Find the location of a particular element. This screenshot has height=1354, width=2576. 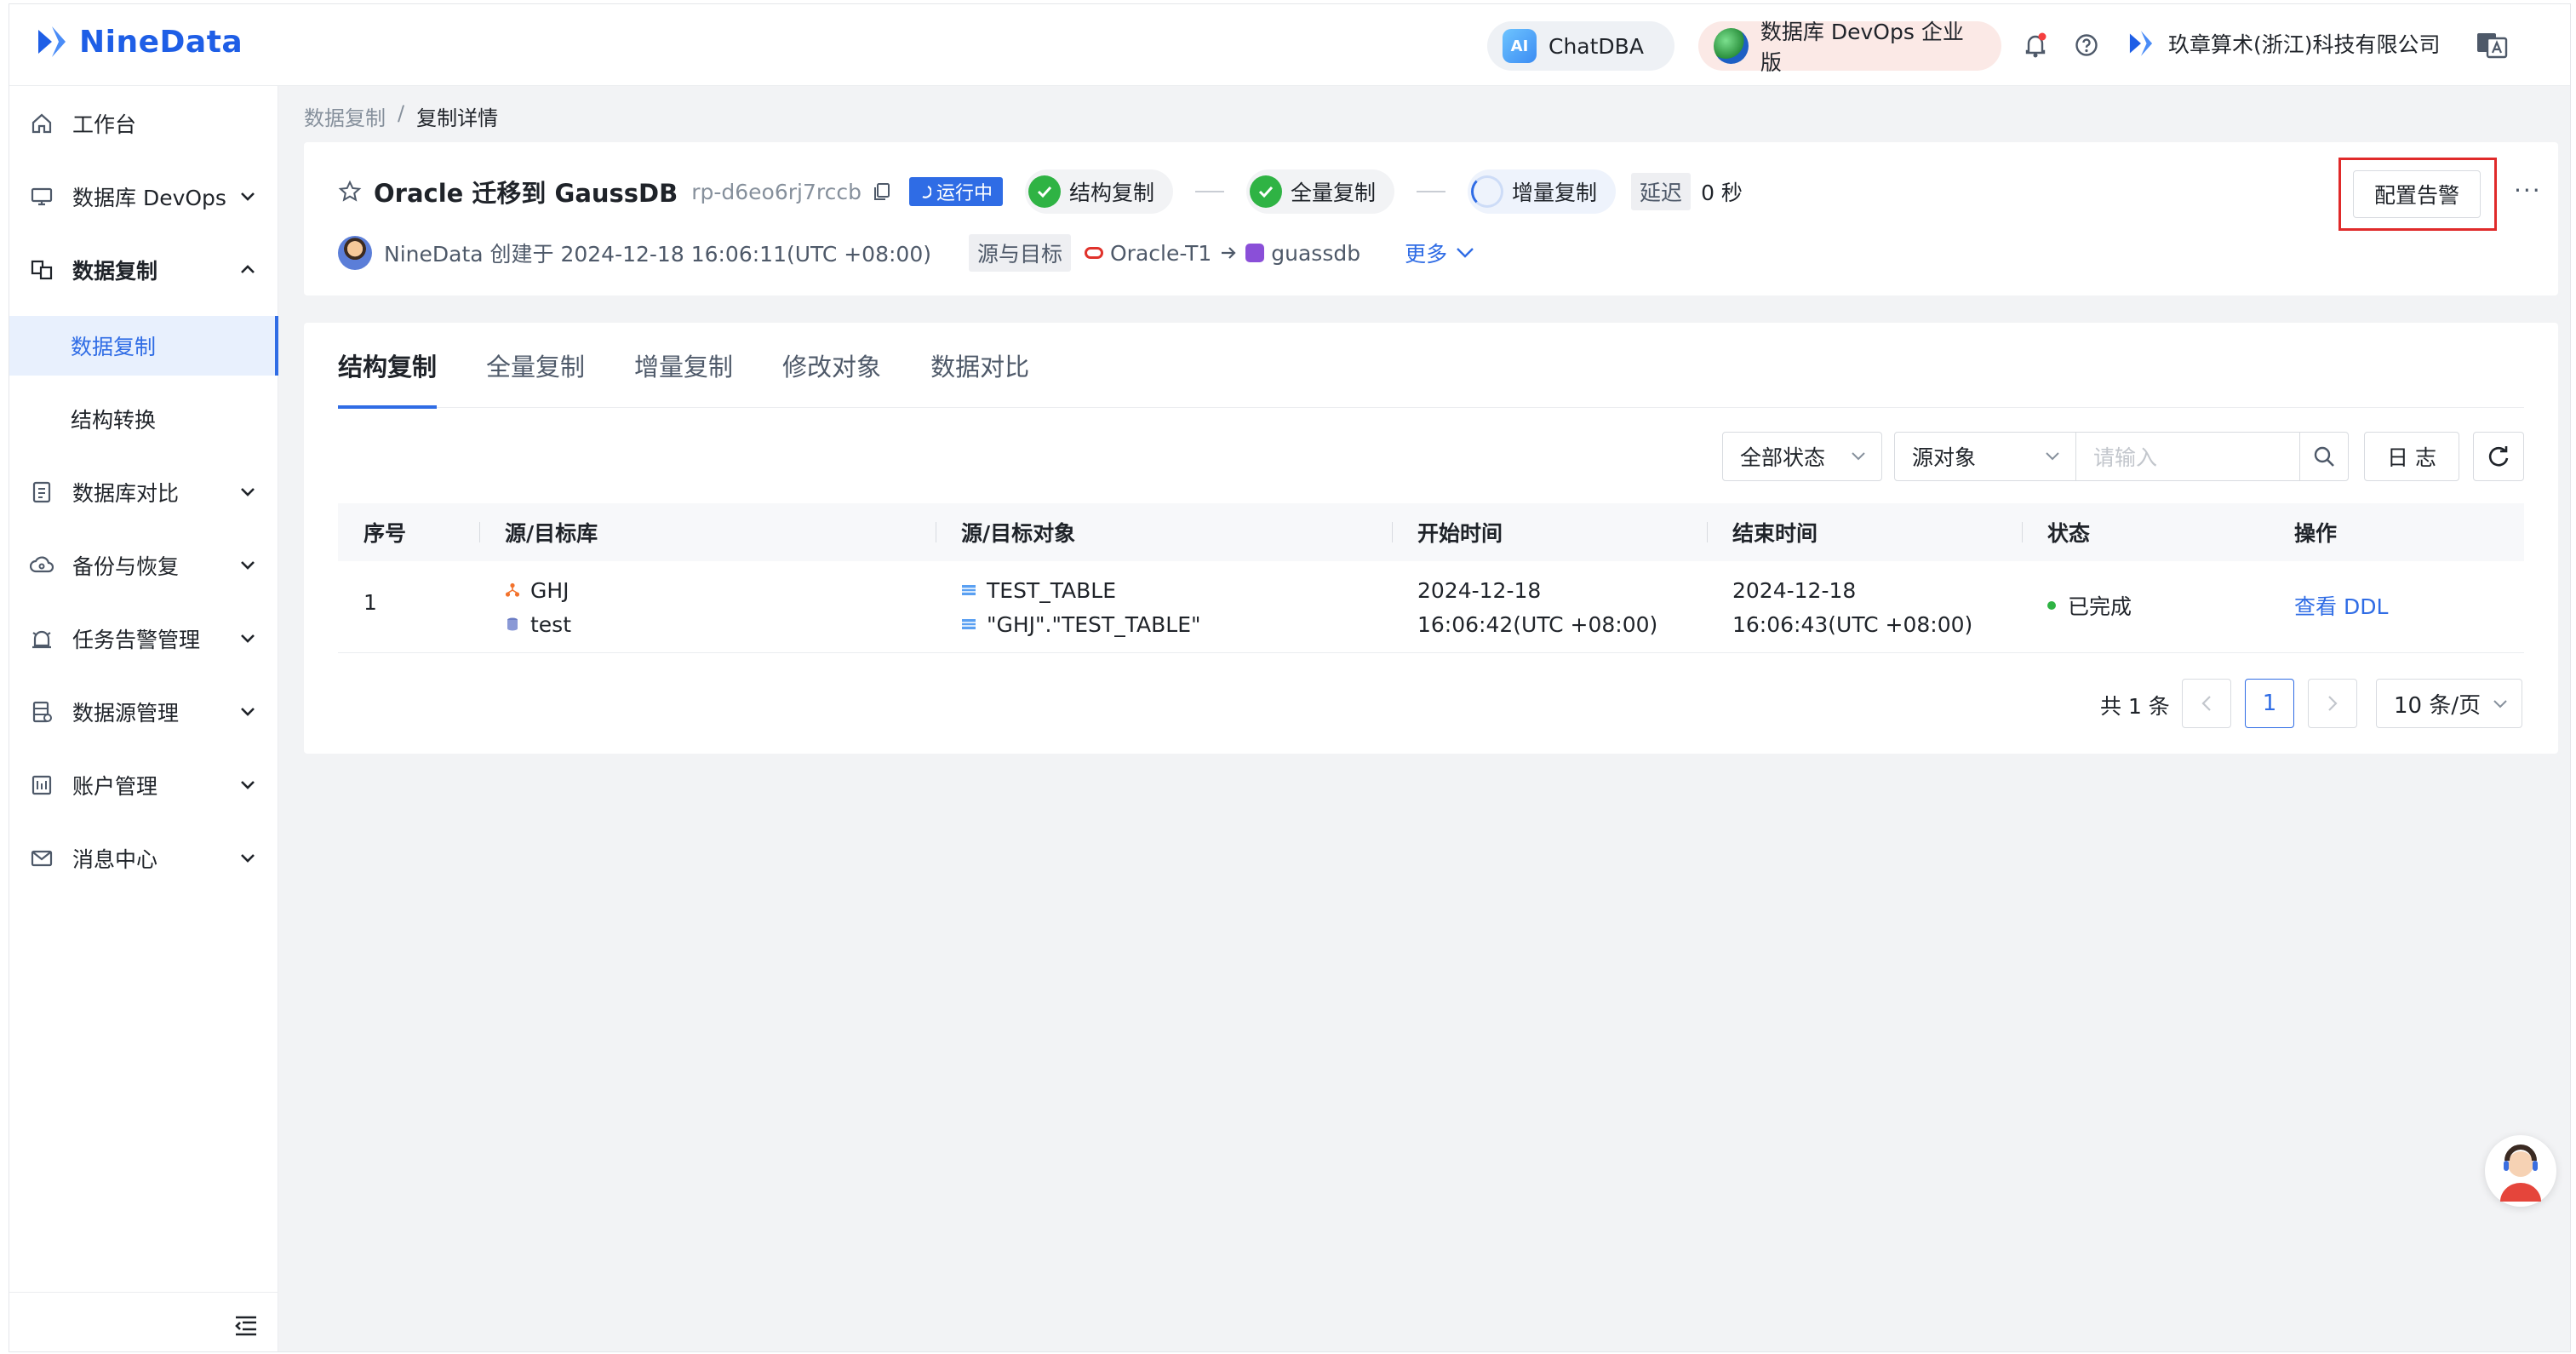

sidebar-item-alerts: 任务告警管理 is located at coordinates (144, 639).